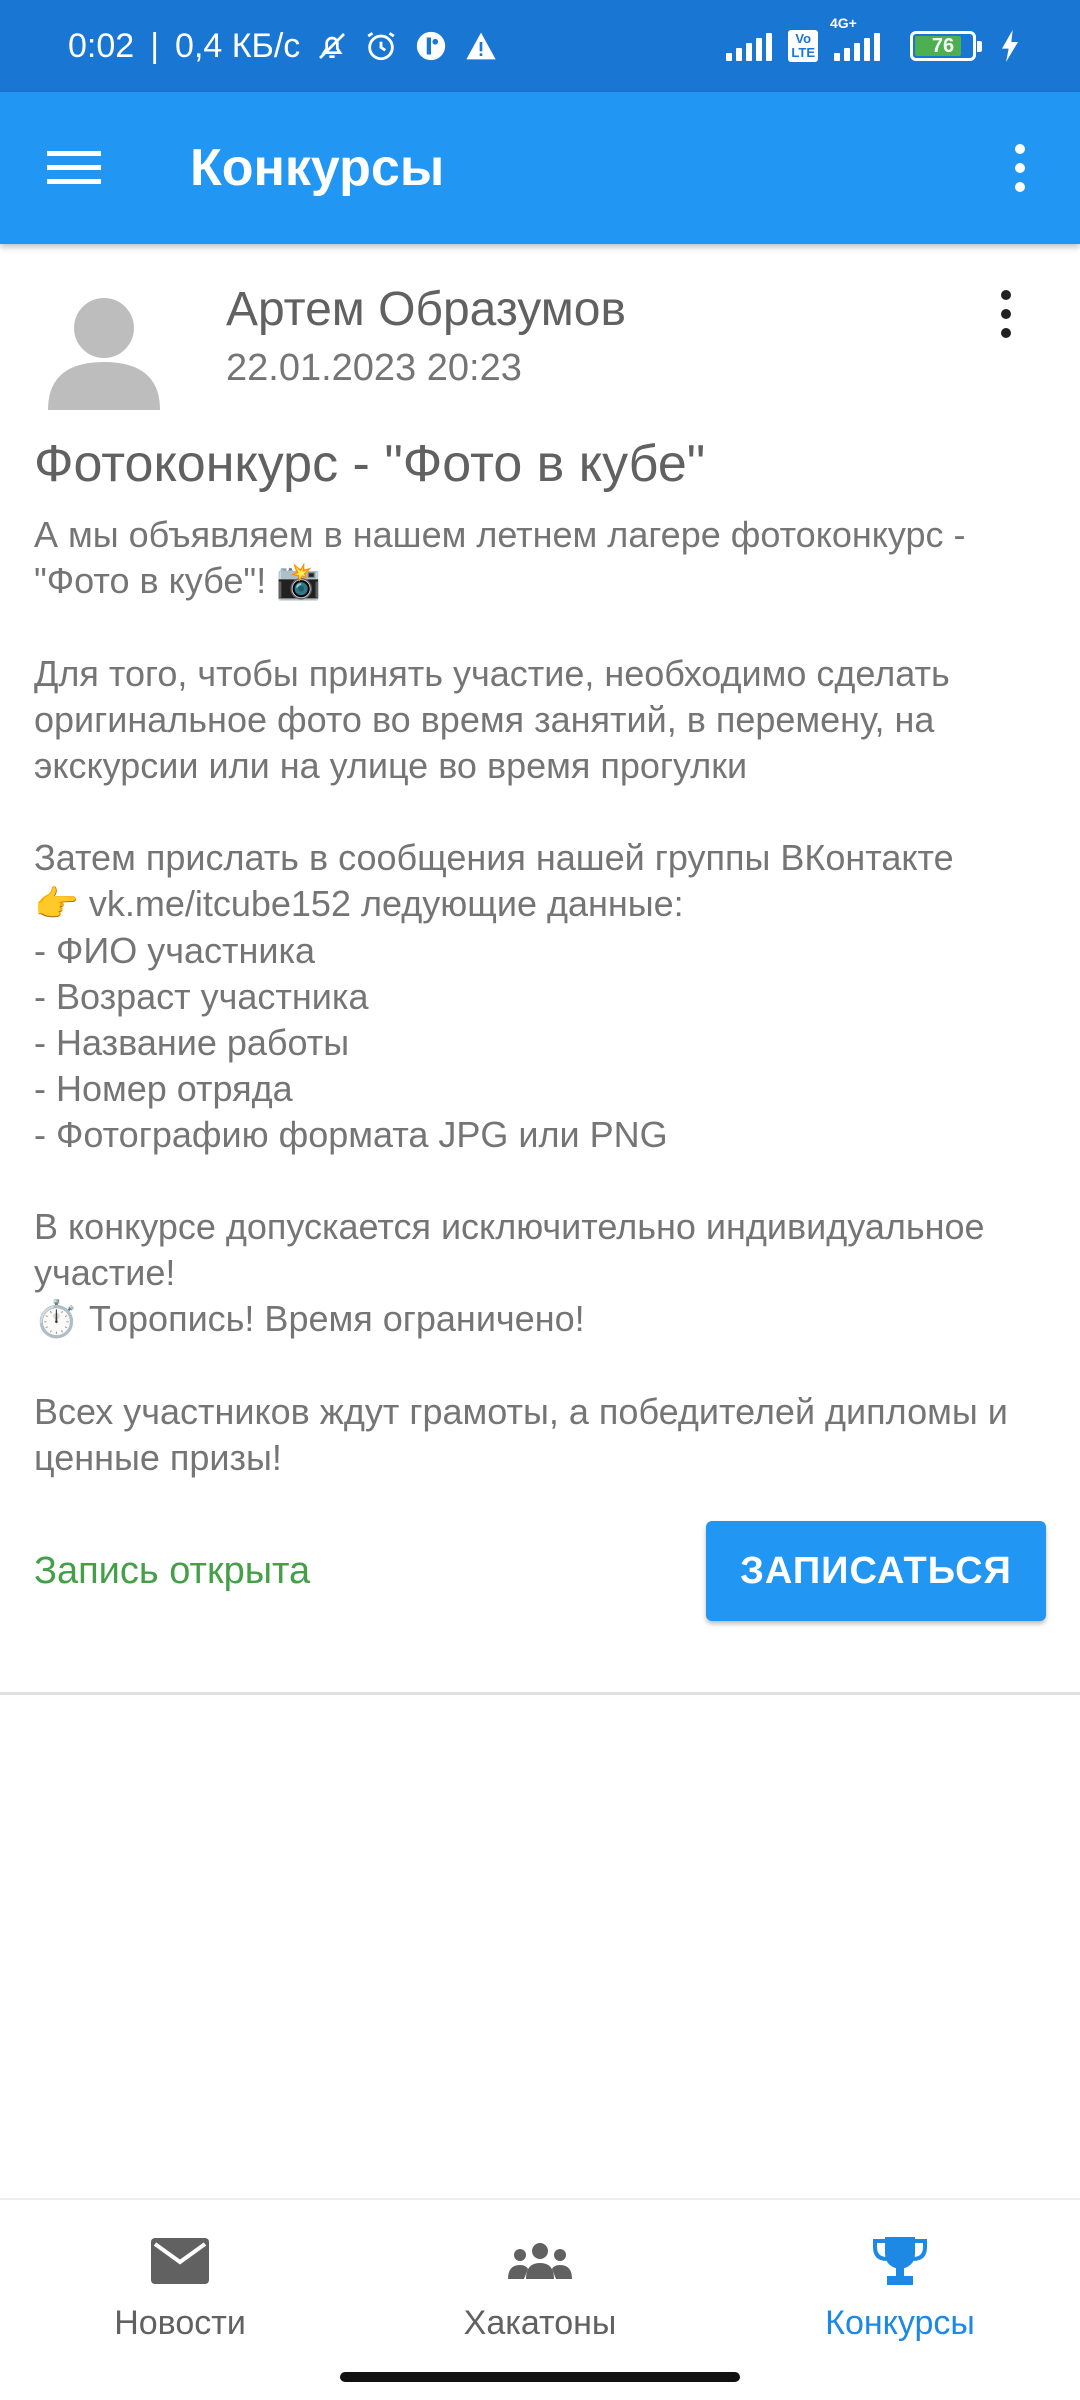 This screenshot has height=2400, width=1080. What do you see at coordinates (540, 46) in the screenshot?
I see `status-bar: 0:02 | 0,4 КБ/с Vo LTE 4G+ 76` at bounding box center [540, 46].